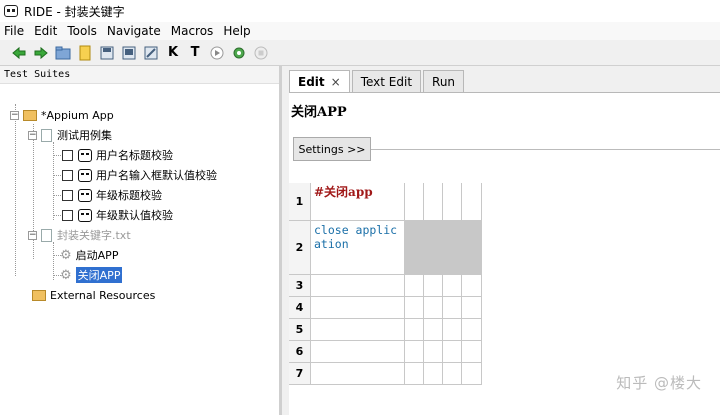 The height and width of the screenshot is (415, 720). I want to click on file-icon, so click(46, 135).